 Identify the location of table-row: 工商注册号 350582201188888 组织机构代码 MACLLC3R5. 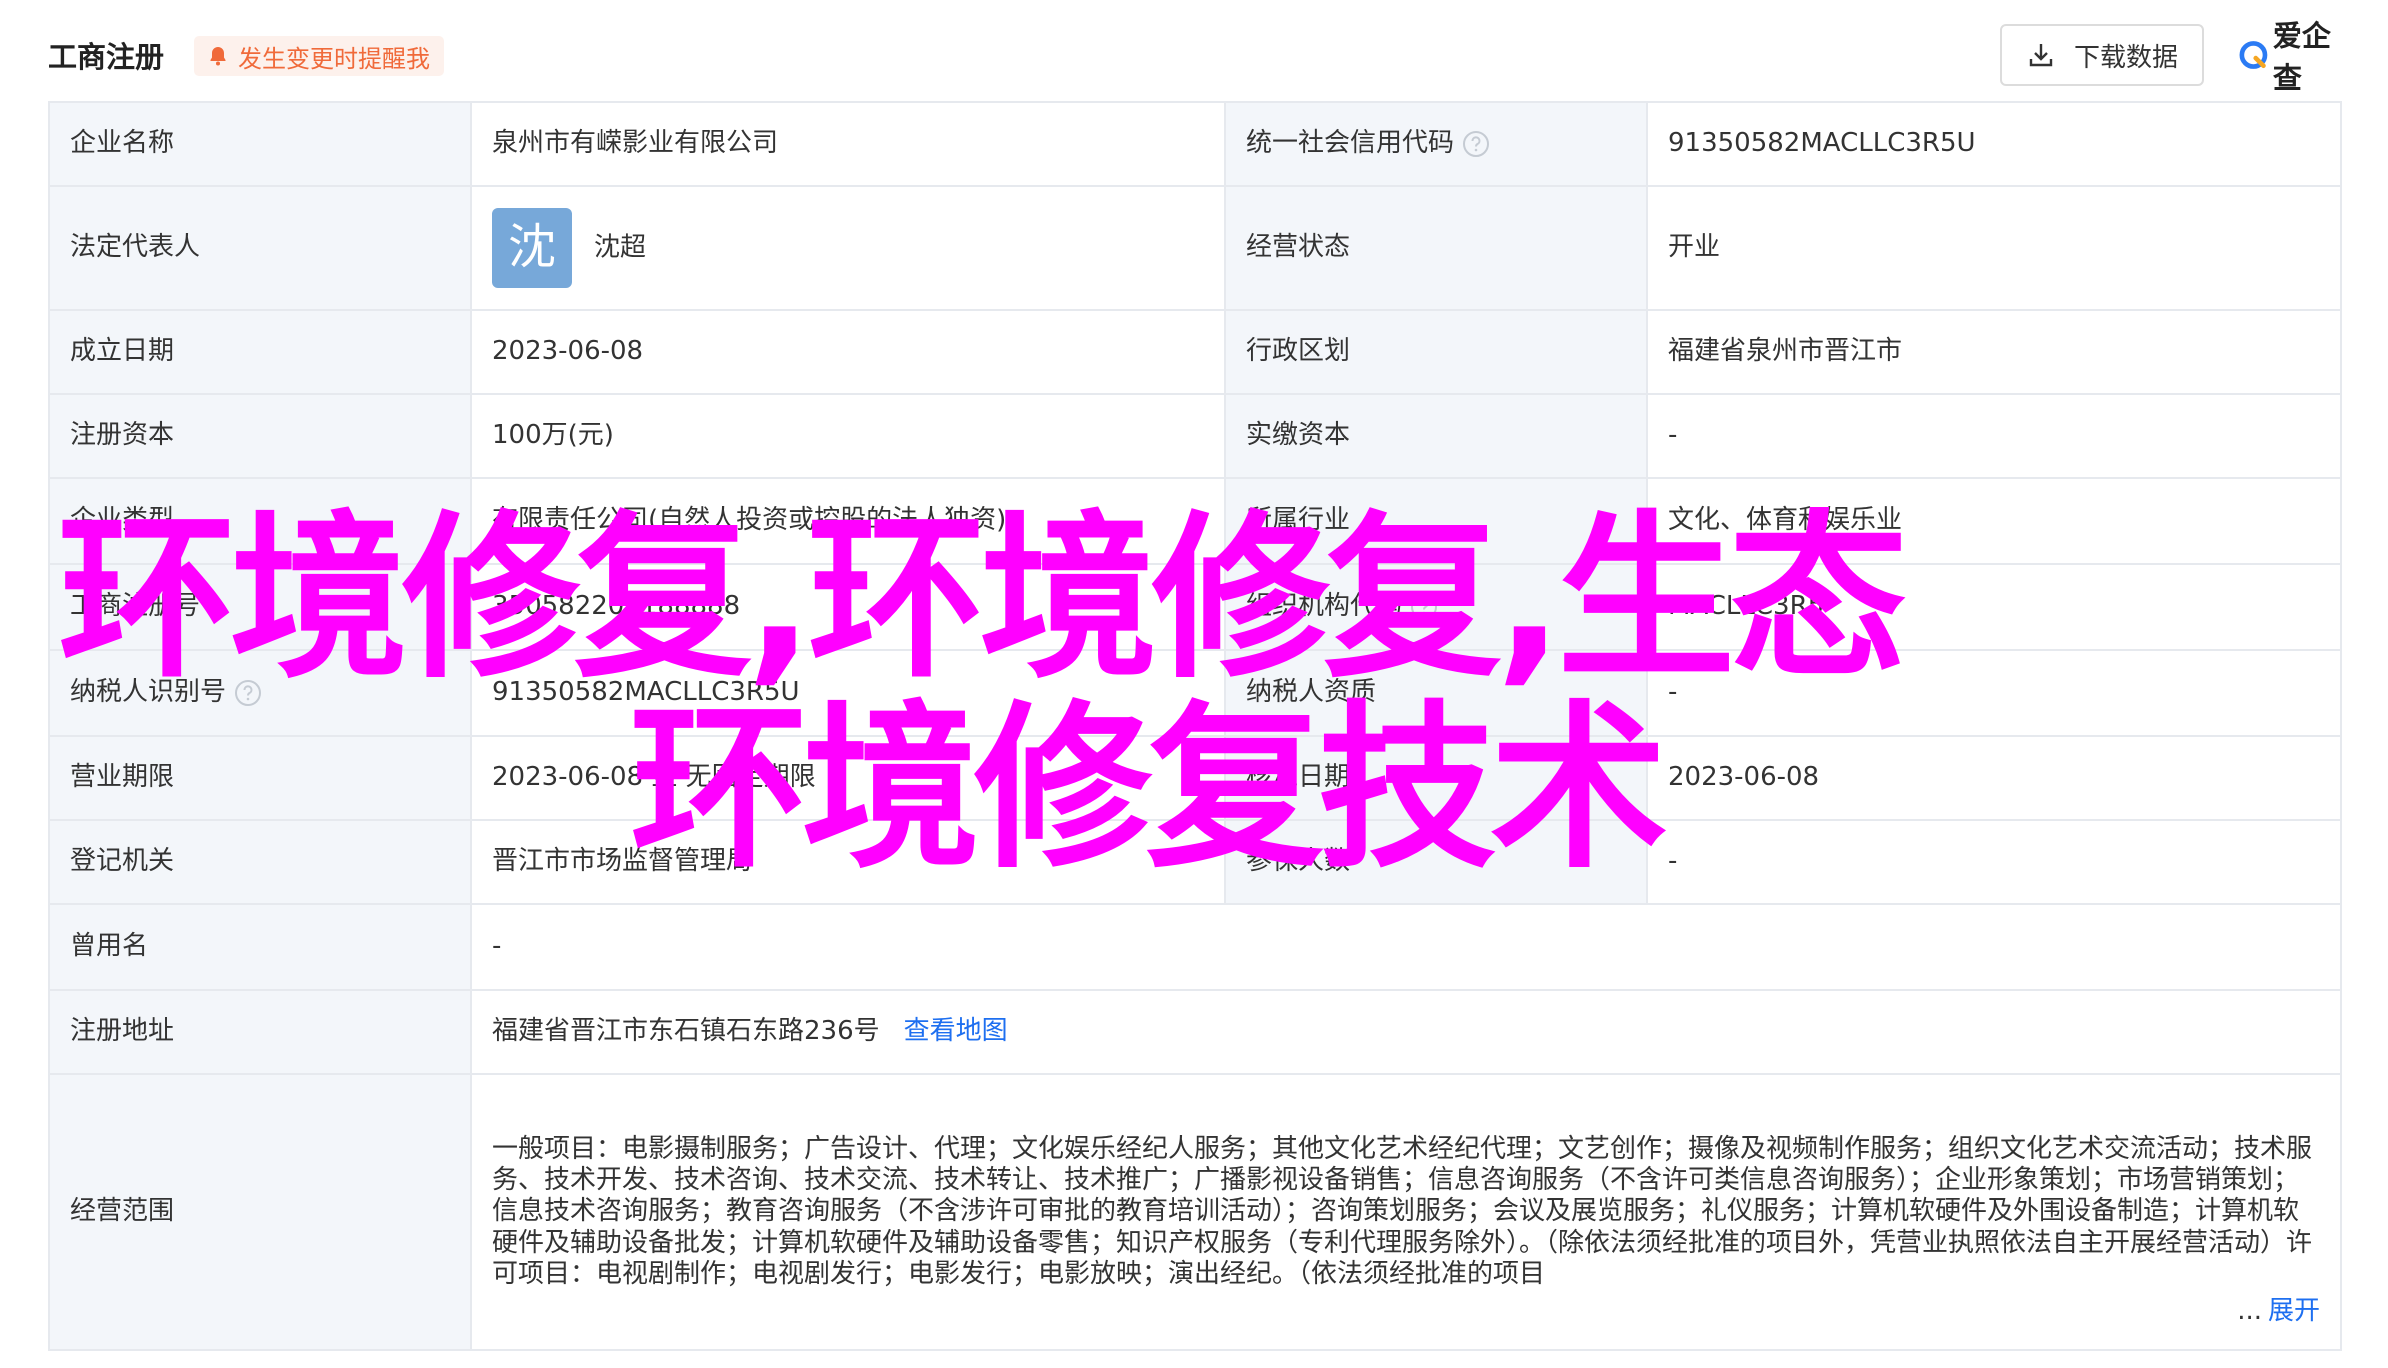
(1195, 607).